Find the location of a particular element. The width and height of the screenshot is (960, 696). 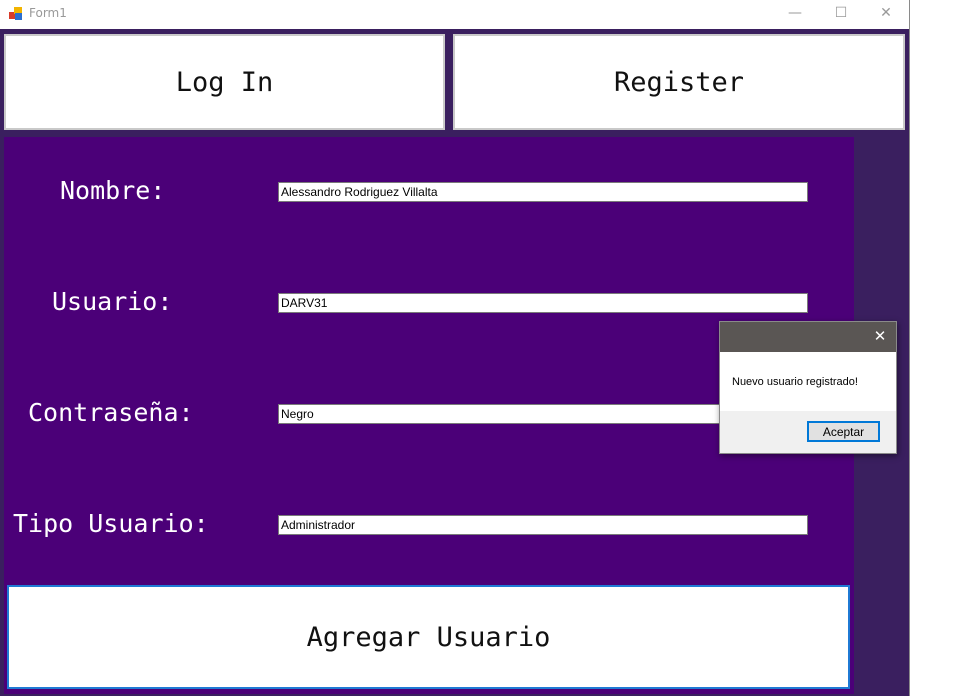

login-button: Log In is located at coordinates (224, 82).